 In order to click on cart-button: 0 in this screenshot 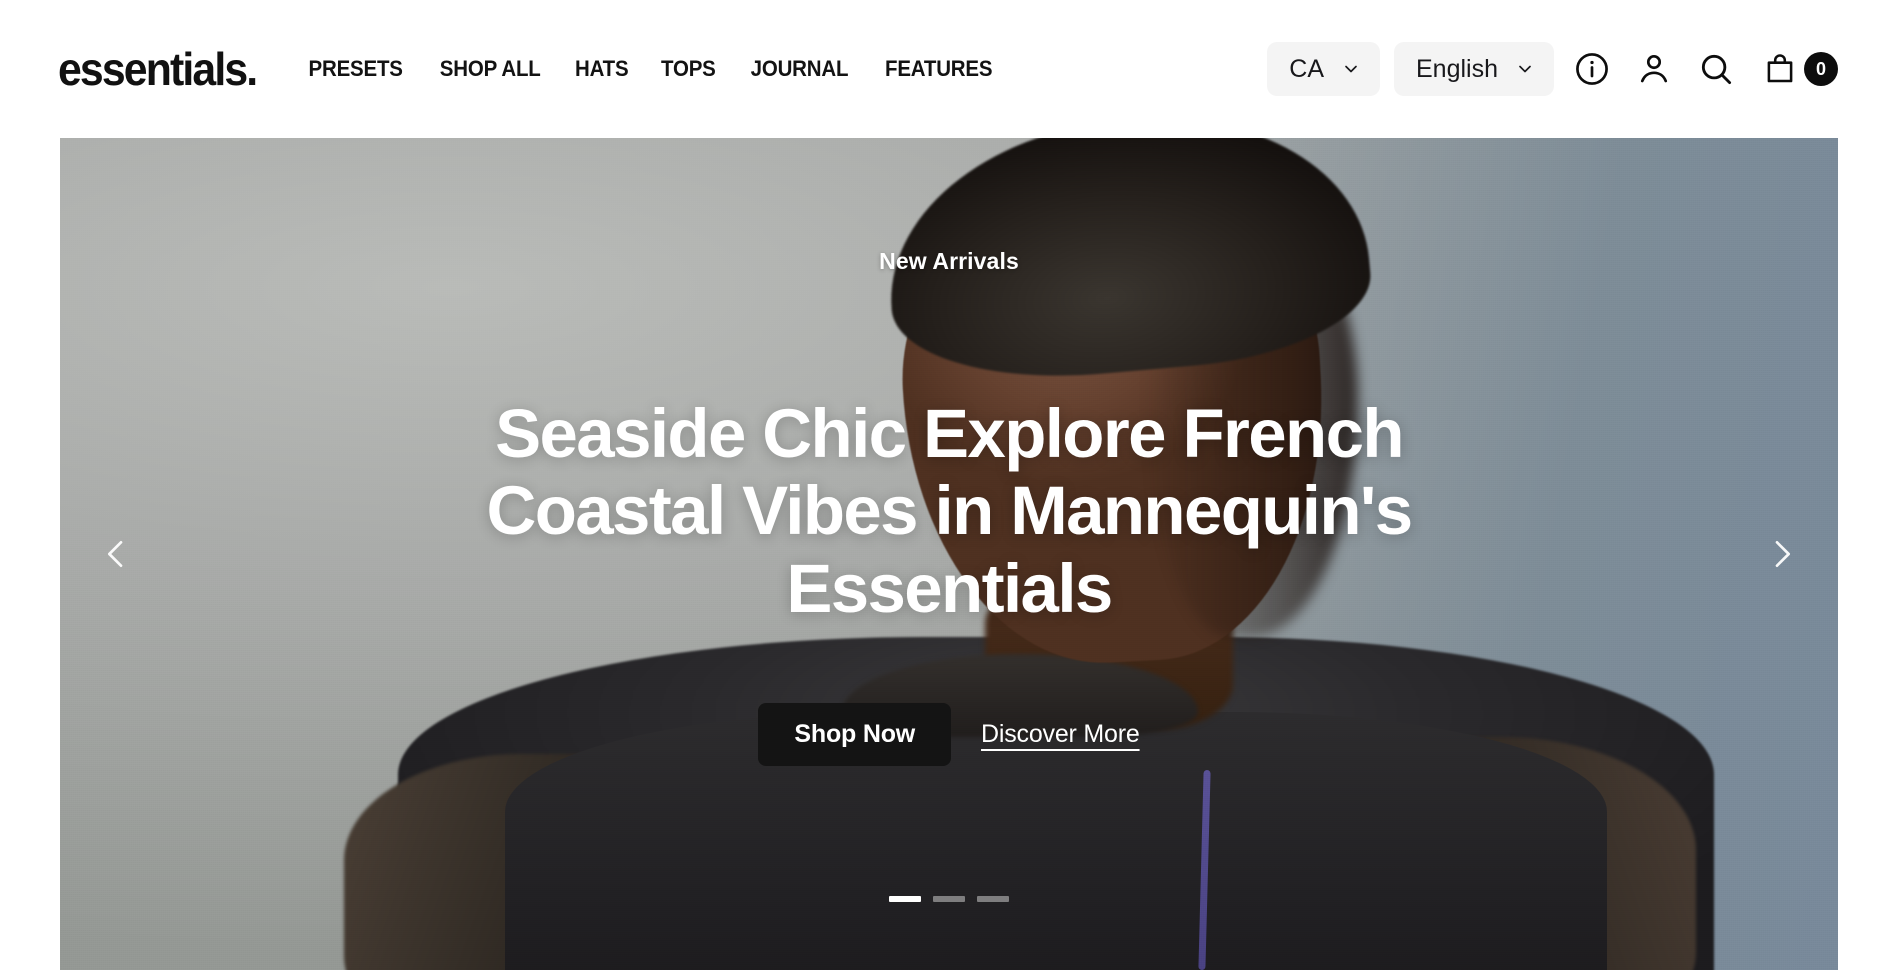, I will do `click(1797, 69)`.